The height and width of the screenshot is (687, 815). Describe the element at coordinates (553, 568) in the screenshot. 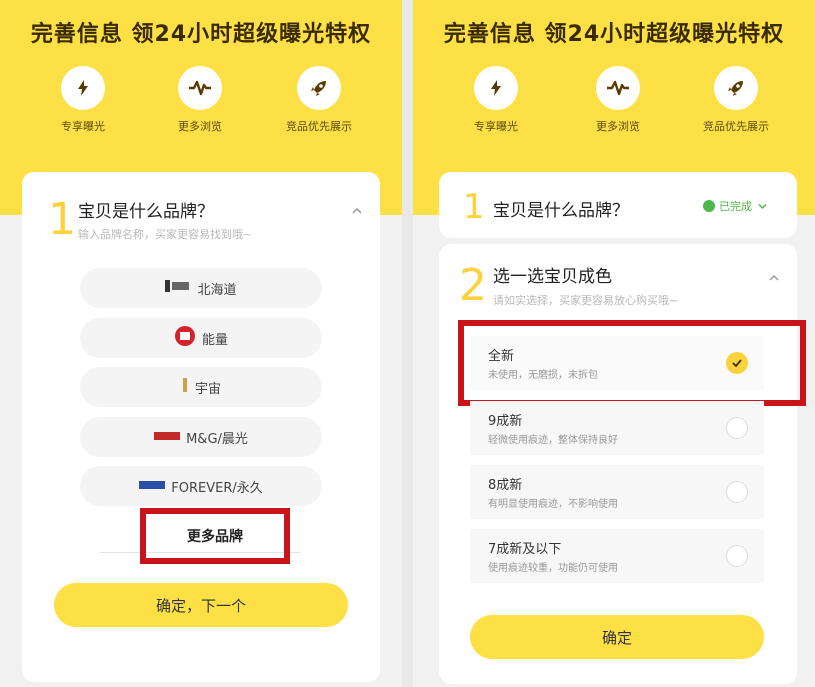

I see `option-desc: 使用痕迹较重，功能仍可使用` at that location.